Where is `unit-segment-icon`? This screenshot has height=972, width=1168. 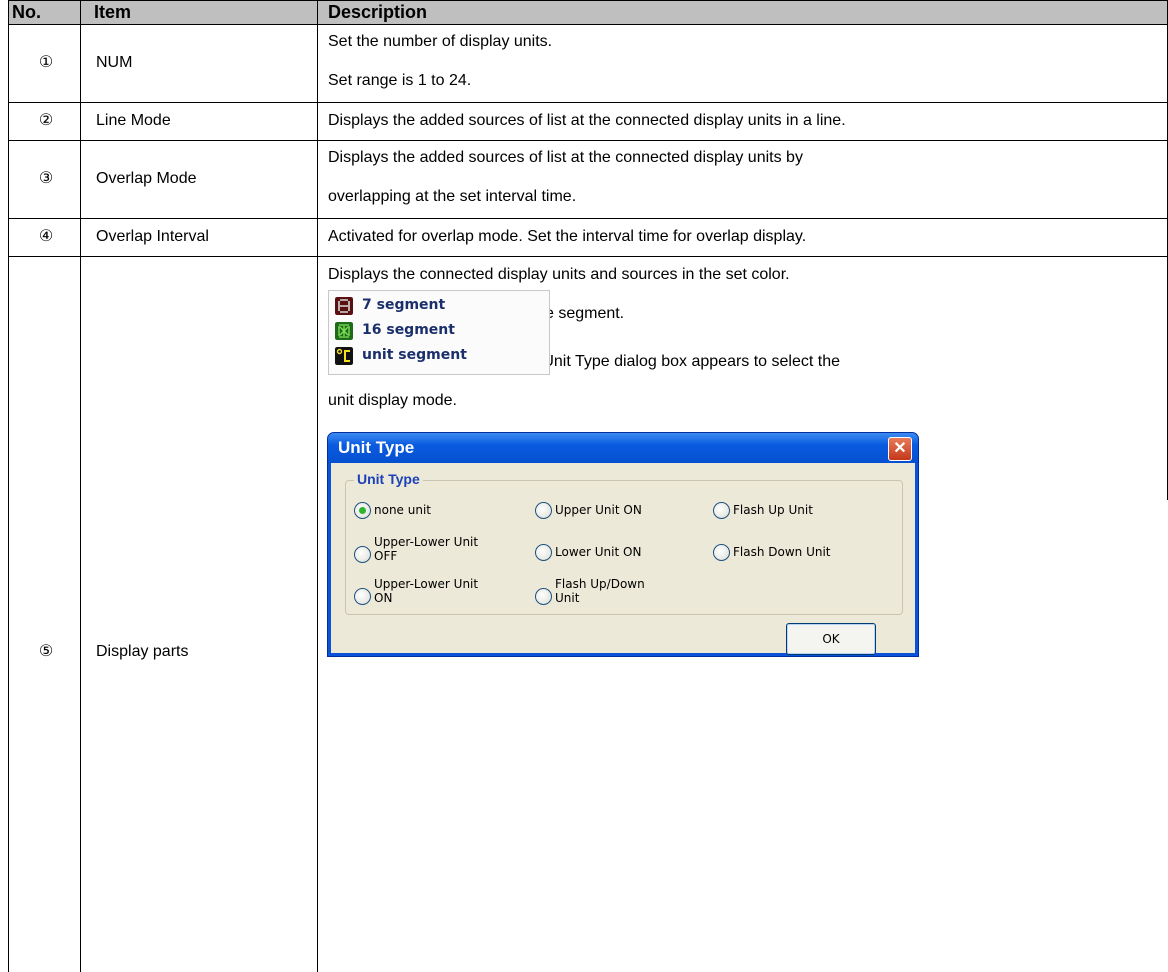
unit-segment-icon is located at coordinates (344, 356).